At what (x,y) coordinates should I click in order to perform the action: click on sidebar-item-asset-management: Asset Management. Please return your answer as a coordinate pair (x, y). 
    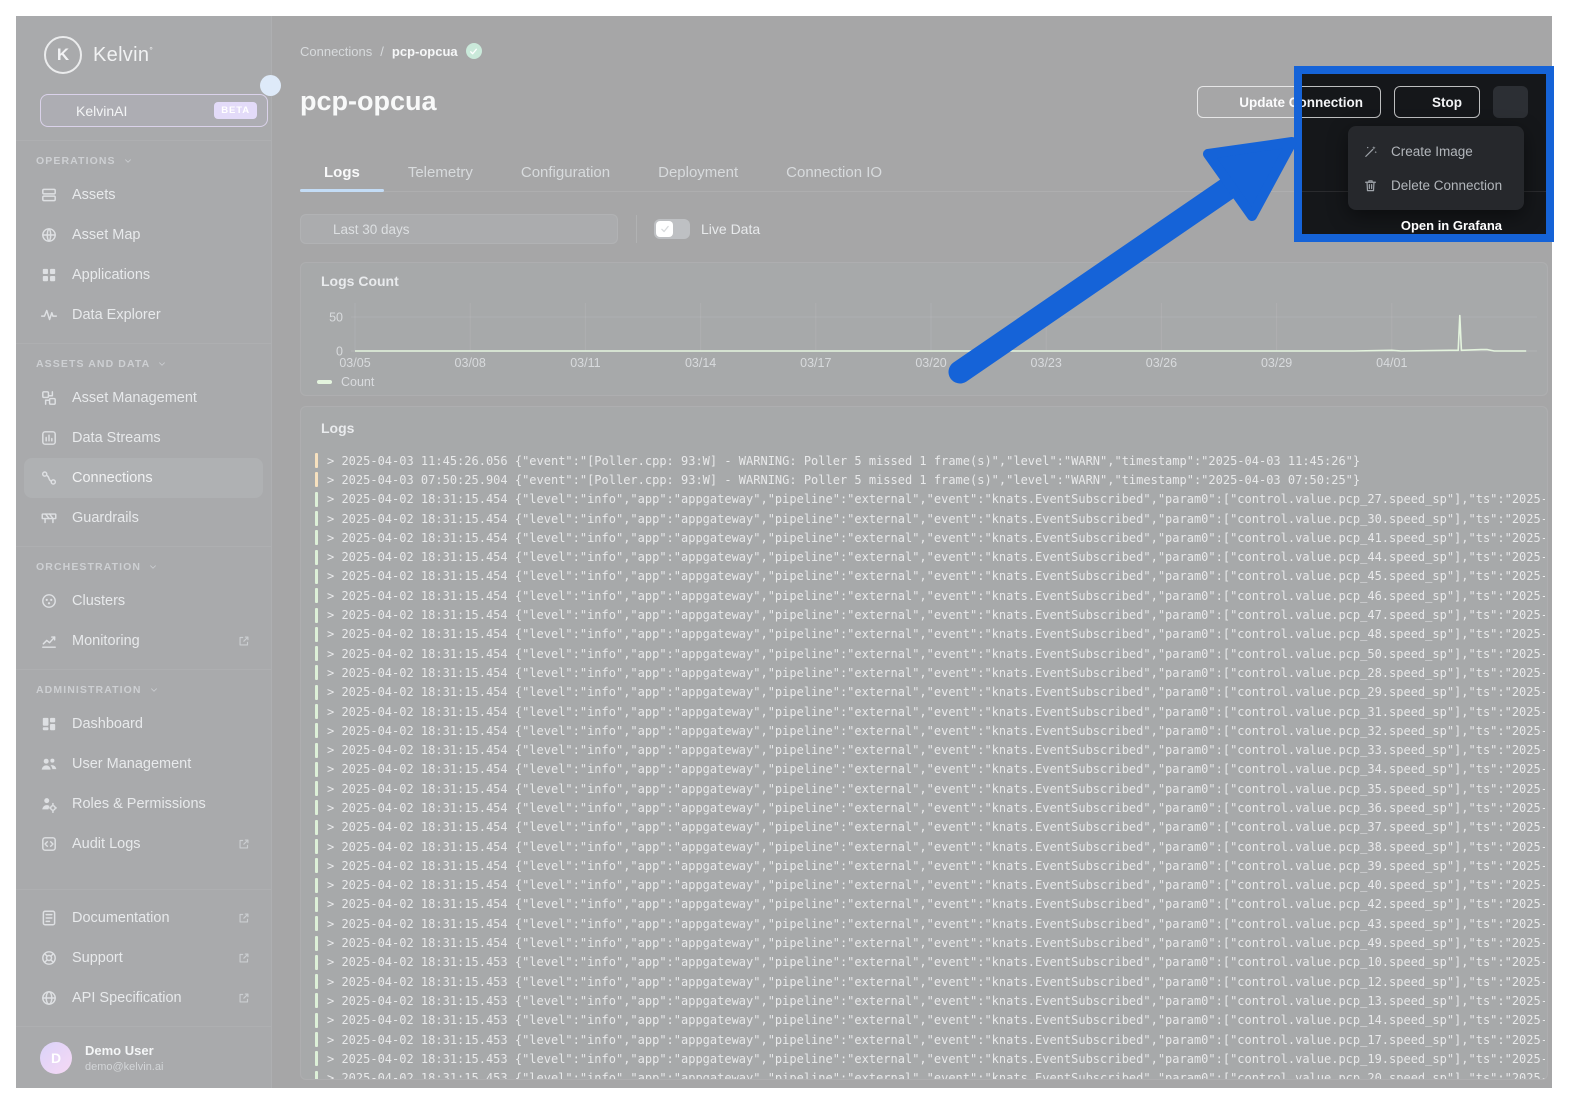
    Looking at the image, I should click on (143, 398).